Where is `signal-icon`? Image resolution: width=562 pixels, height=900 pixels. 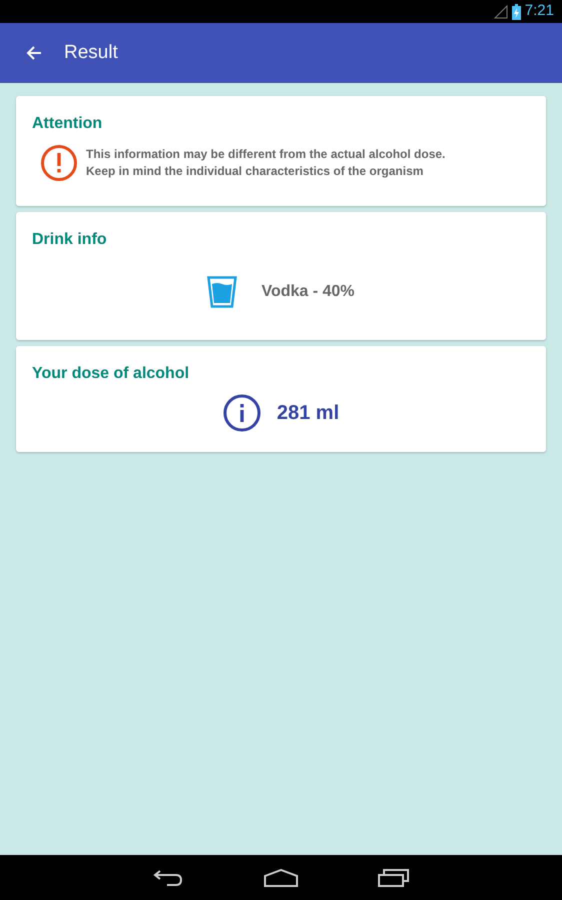
signal-icon is located at coordinates (501, 11).